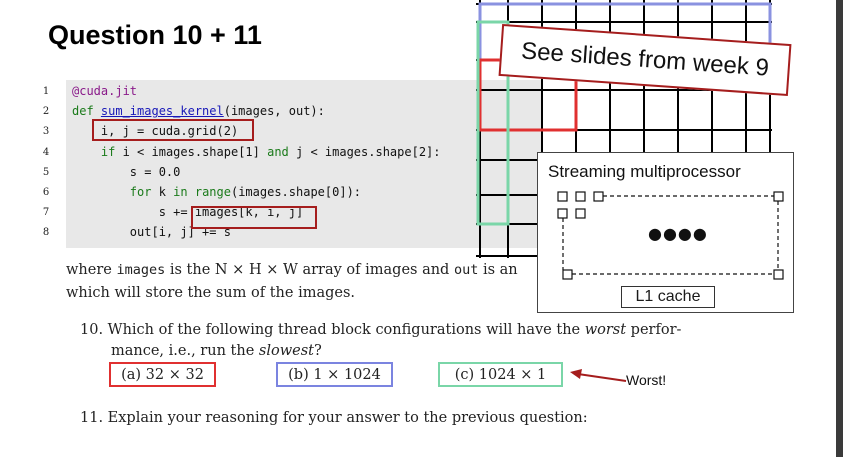 The image size is (843, 457). Describe the element at coordinates (46, 112) in the screenshot. I see `line-number: 2` at that location.